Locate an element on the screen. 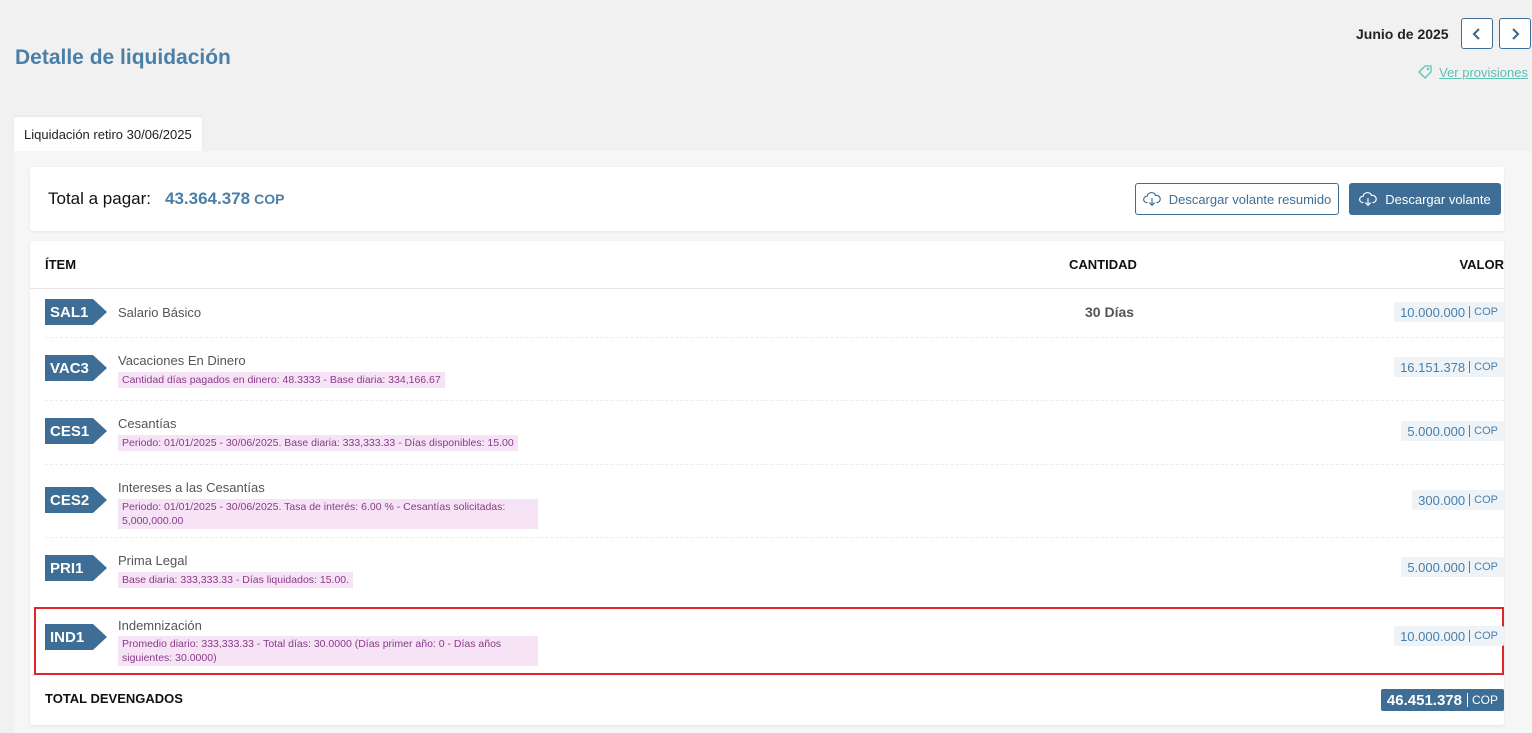 Image resolution: width=1532 pixels, height=733 pixels. download-summary-label: Descargar volante resumido is located at coordinates (1250, 199).